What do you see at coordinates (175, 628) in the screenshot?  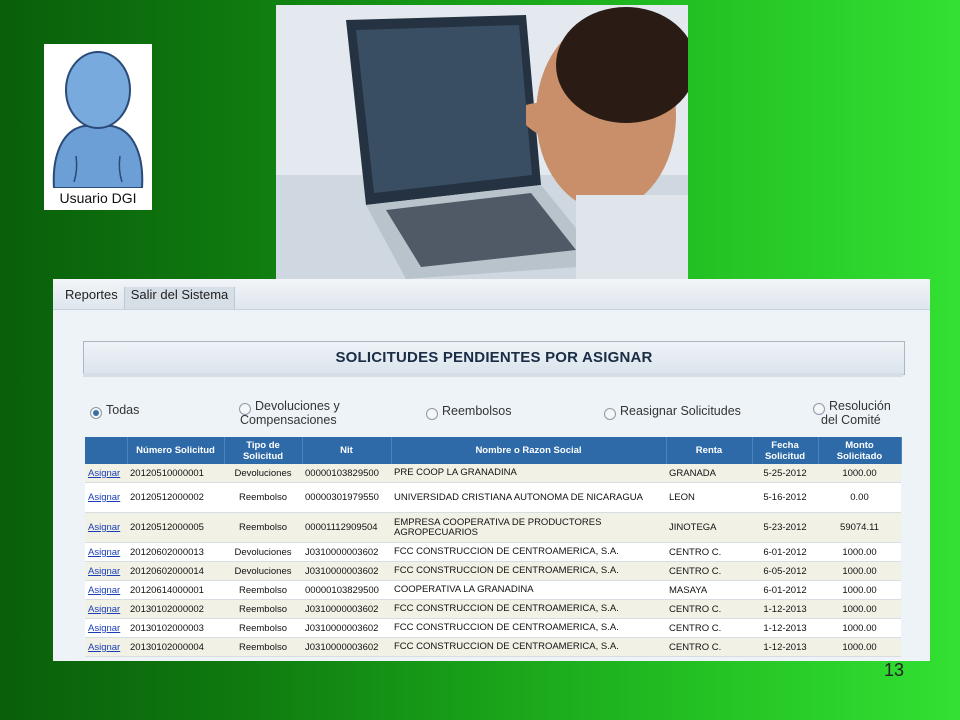 I see `cell-numero: 20130102000003` at bounding box center [175, 628].